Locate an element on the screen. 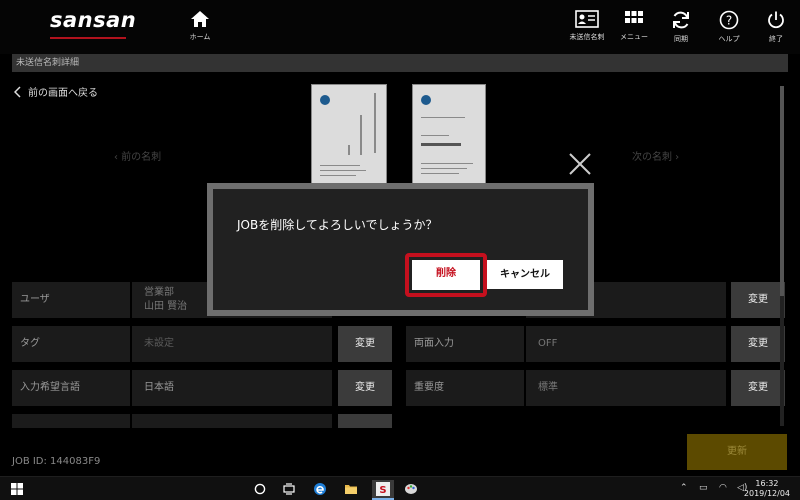 This screenshot has width=800, height=500. svg-text: S is located at coordinates (382, 490).